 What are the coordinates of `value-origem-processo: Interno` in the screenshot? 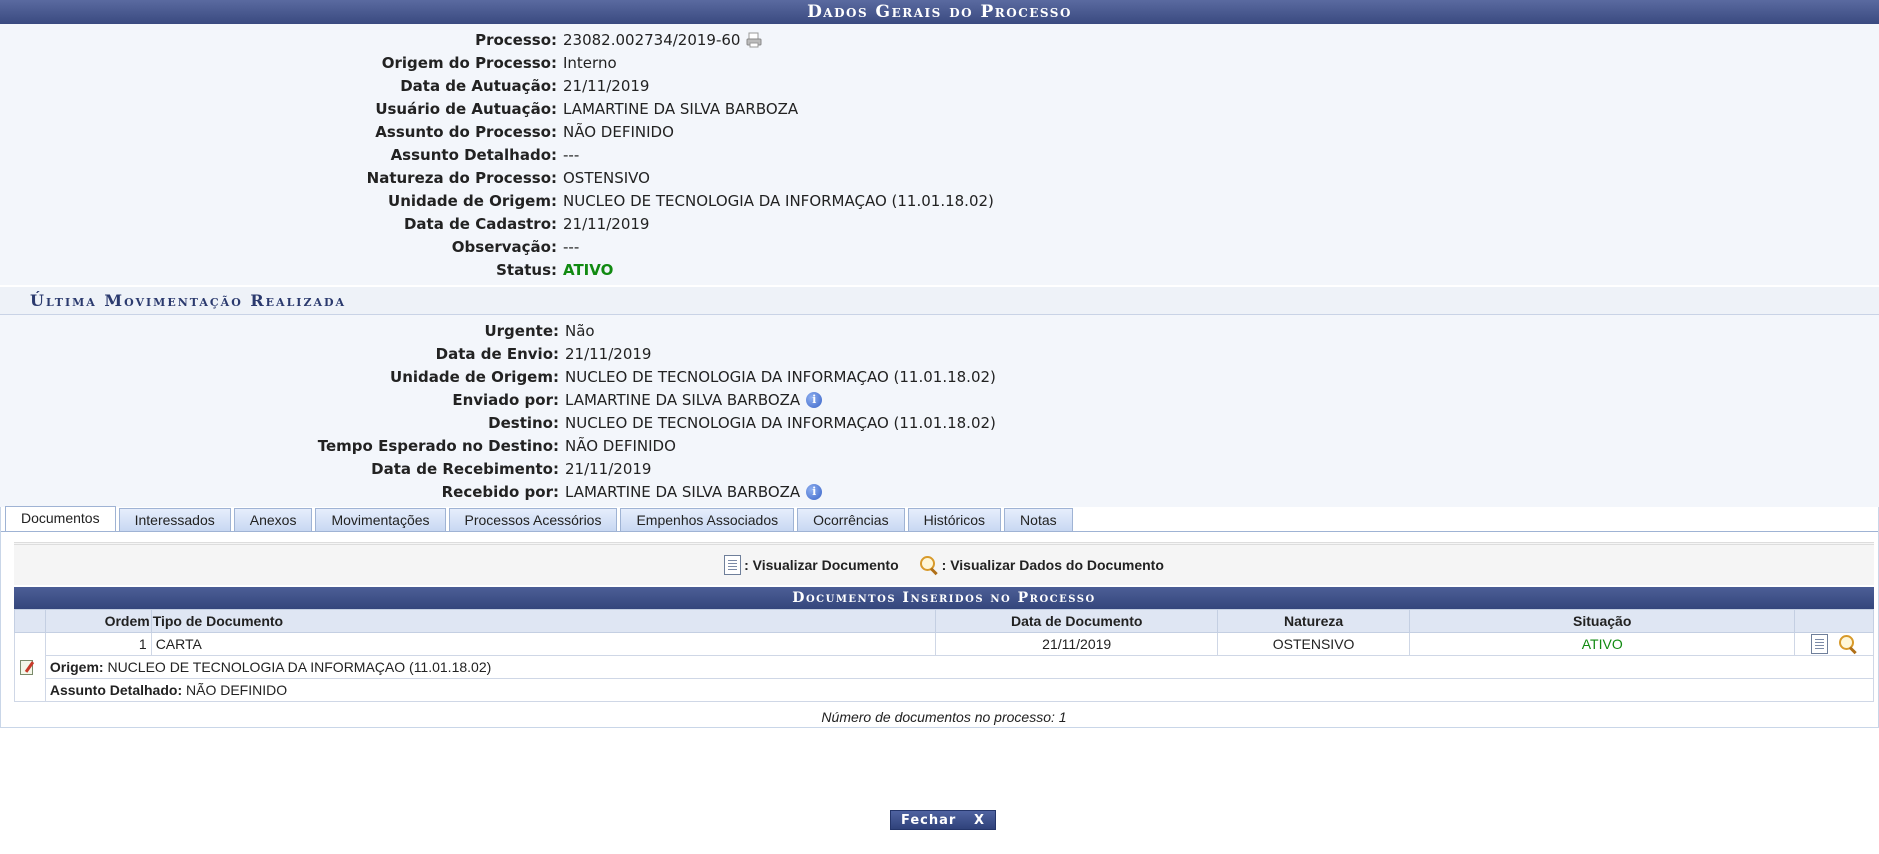 It's located at (590, 62).